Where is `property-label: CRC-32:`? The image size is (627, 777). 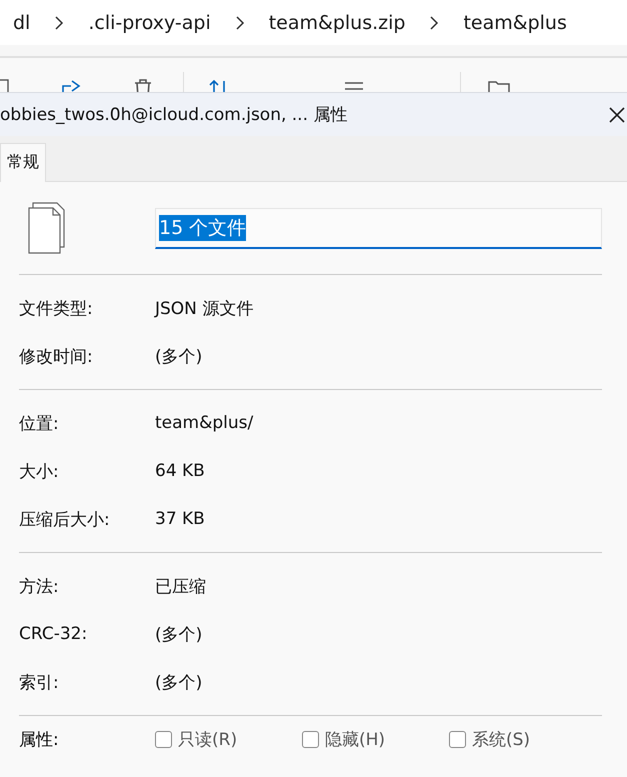 property-label: CRC-32: is located at coordinates (53, 634).